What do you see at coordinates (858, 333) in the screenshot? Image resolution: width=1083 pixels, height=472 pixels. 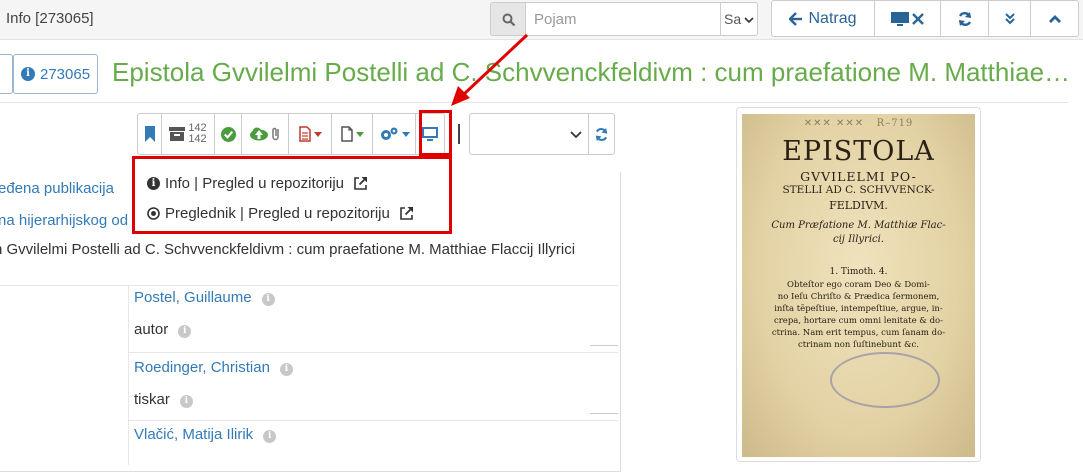 I see `cover-line: ctrina. Nam erit tempus, cum ſanam do-` at bounding box center [858, 333].